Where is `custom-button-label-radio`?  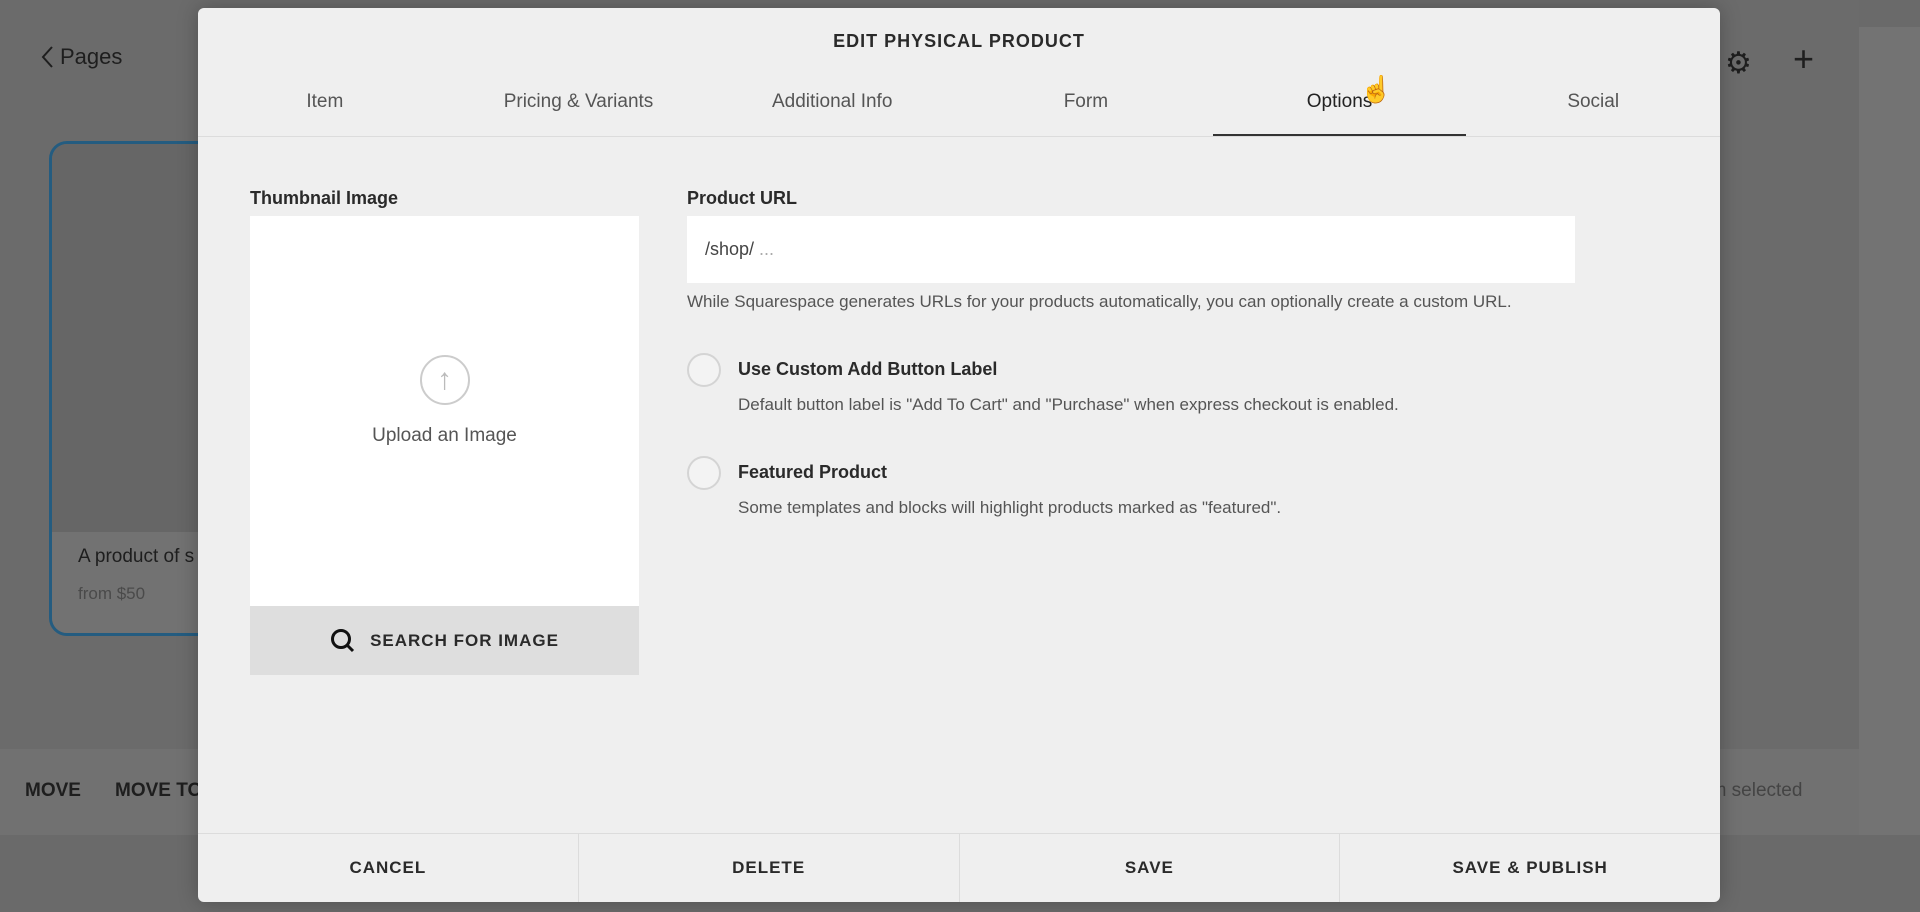
custom-button-label-radio is located at coordinates (704, 370).